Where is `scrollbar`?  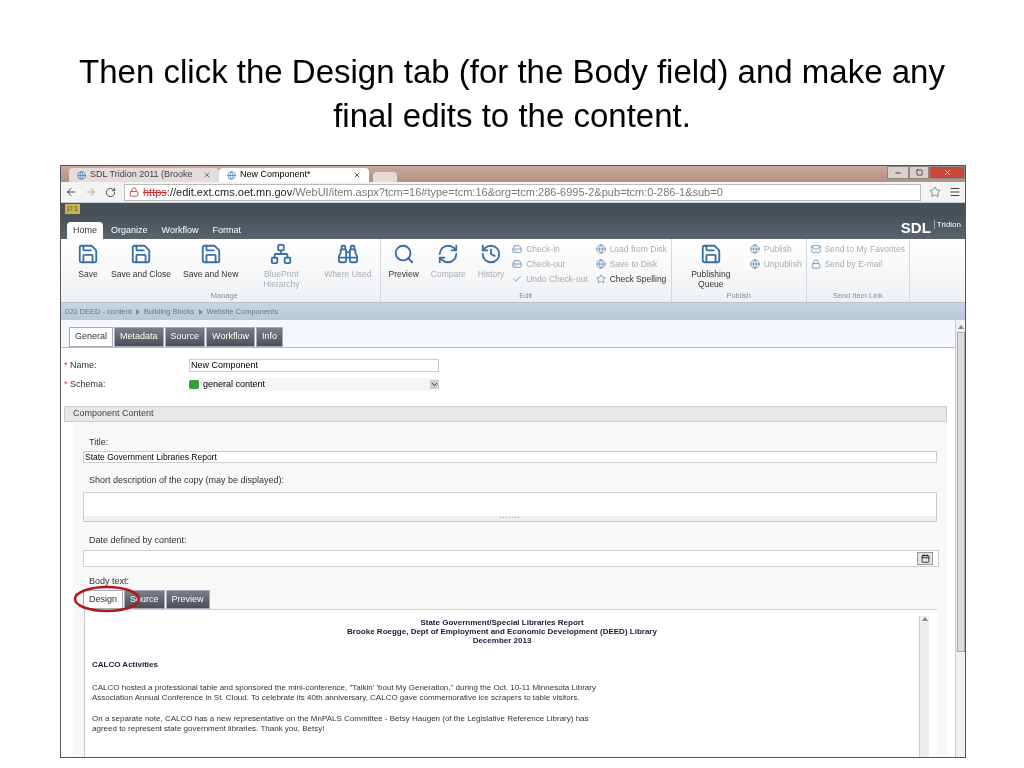
scrollbar is located at coordinates (924, 686).